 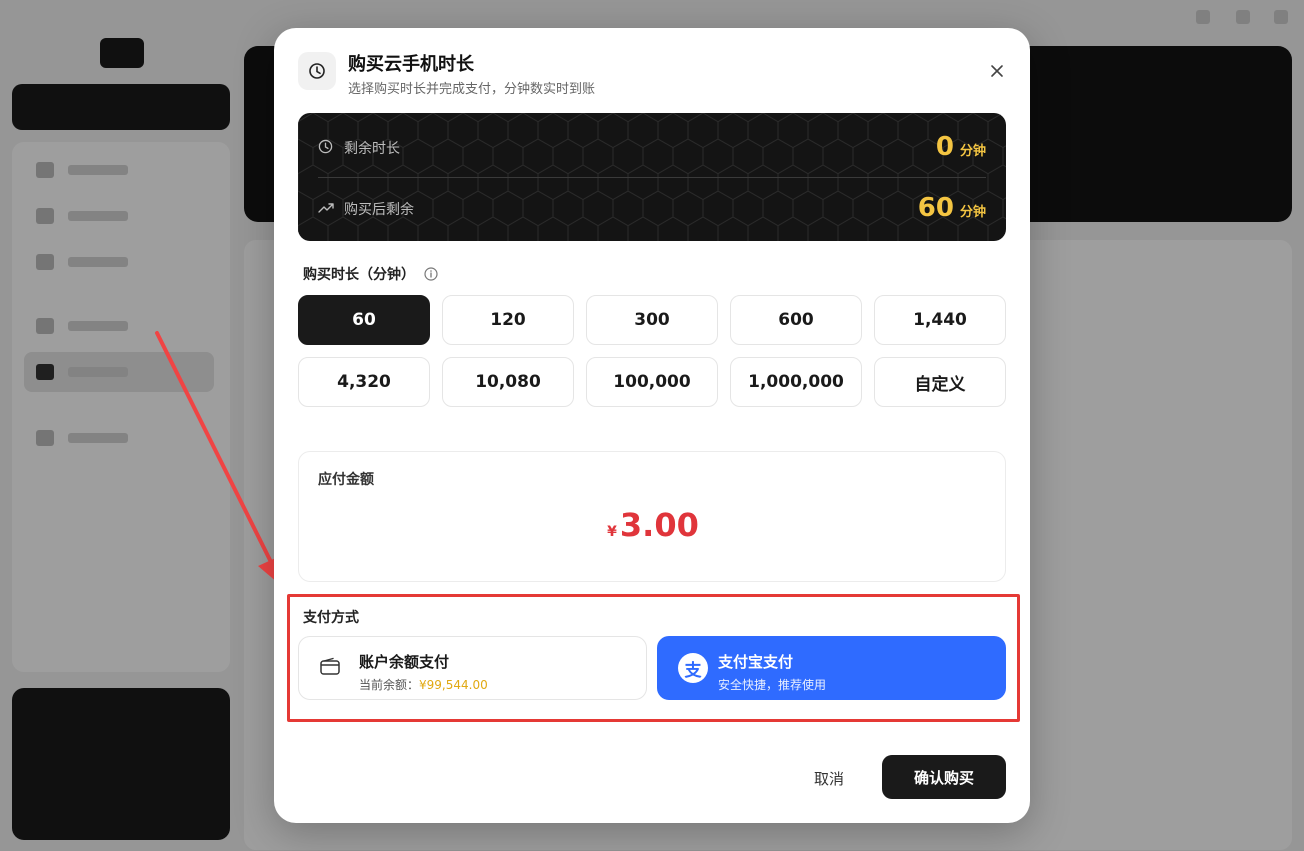 I want to click on payment-label: 支付方式, so click(x=331, y=618).